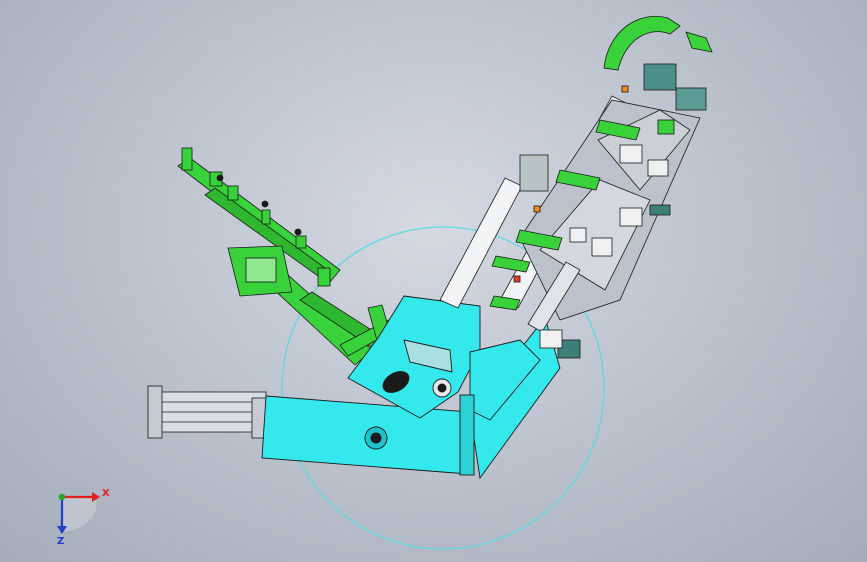 The height and width of the screenshot is (562, 867). What do you see at coordinates (106, 493) in the screenshot?
I see `x-axis-label: X` at bounding box center [106, 493].